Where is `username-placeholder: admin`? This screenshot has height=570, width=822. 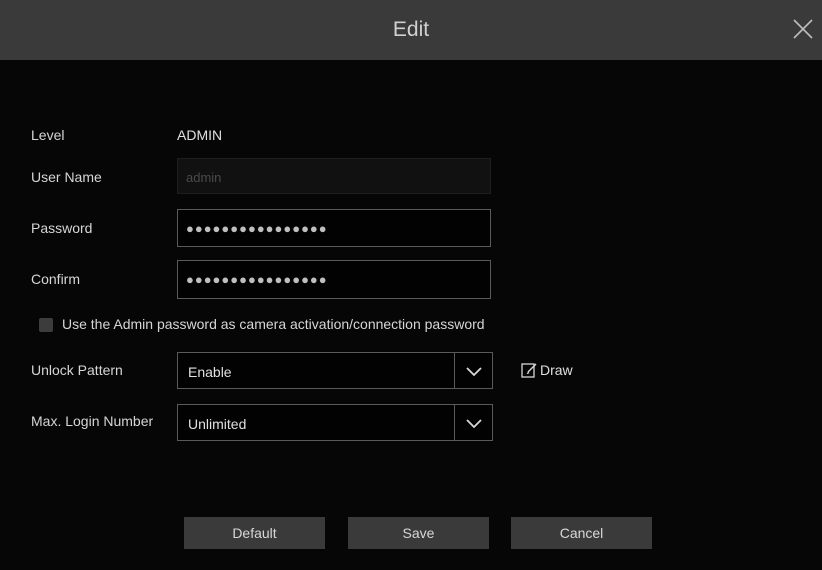
username-placeholder: admin is located at coordinates (204, 177).